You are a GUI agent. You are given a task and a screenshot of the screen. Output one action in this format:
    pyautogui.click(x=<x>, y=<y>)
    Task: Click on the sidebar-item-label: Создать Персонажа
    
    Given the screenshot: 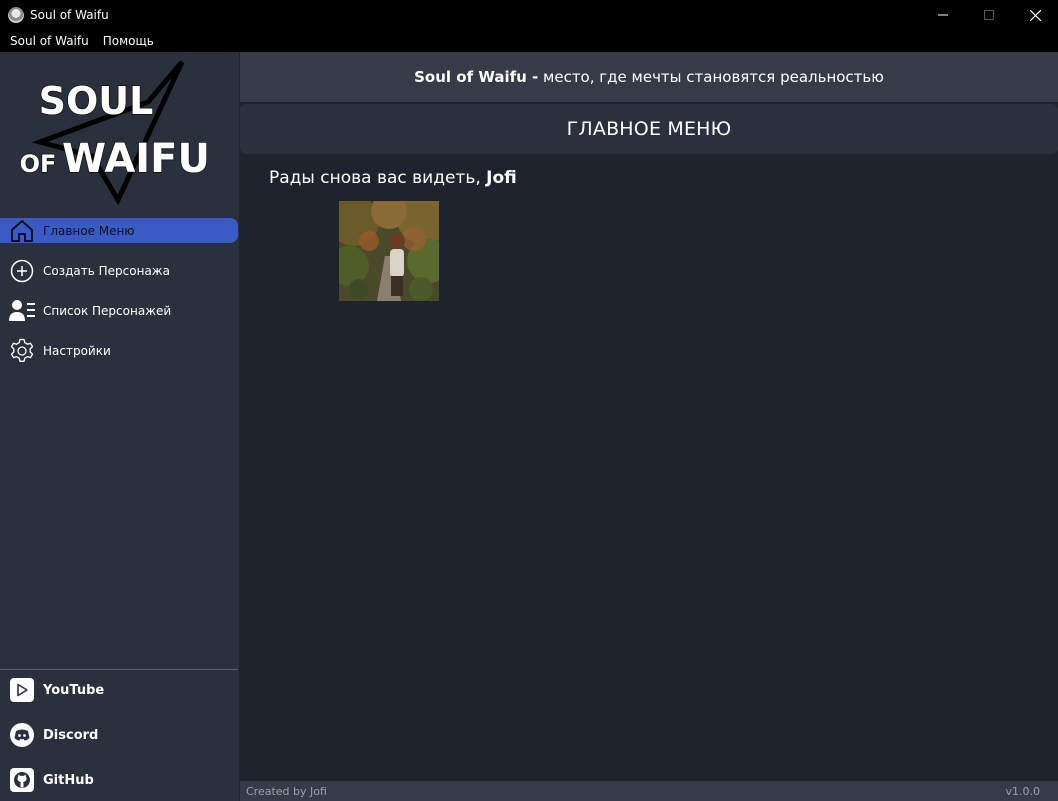 What is the action you would take?
    pyautogui.click(x=106, y=270)
    